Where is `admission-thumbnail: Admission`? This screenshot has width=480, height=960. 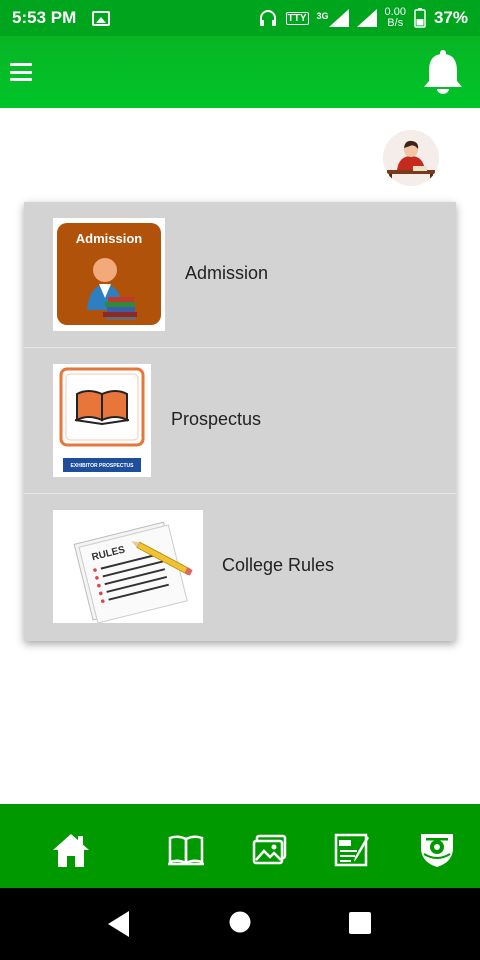 admission-thumbnail: Admission is located at coordinates (109, 274).